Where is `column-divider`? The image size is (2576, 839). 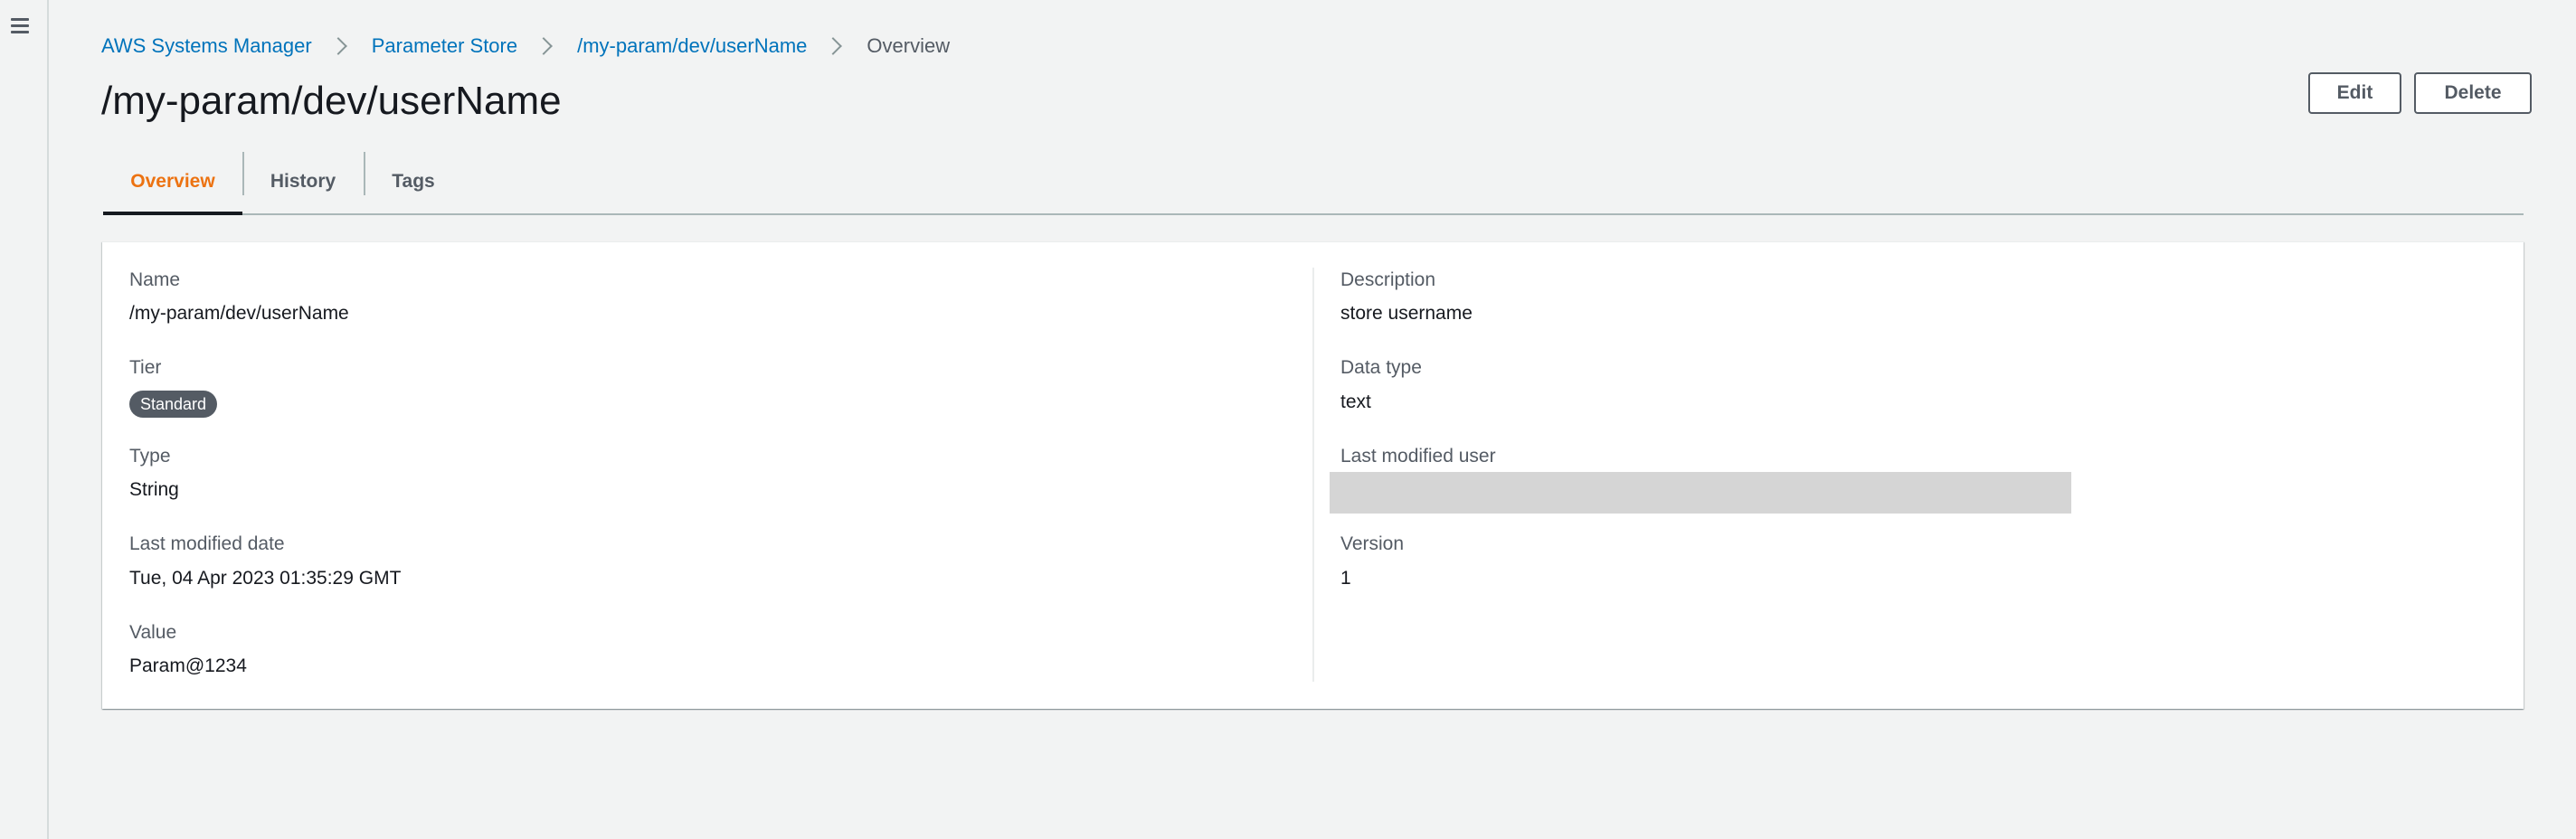 column-divider is located at coordinates (1313, 475).